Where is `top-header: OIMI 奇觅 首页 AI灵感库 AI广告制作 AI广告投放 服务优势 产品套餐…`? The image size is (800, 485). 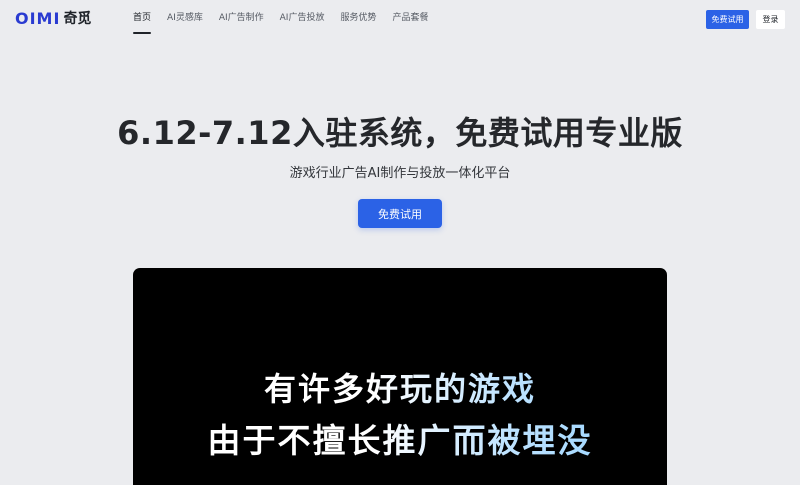 top-header: OIMI 奇觅 首页 AI灵感库 AI广告制作 AI广告投放 服务优势 产品套餐… is located at coordinates (400, 19).